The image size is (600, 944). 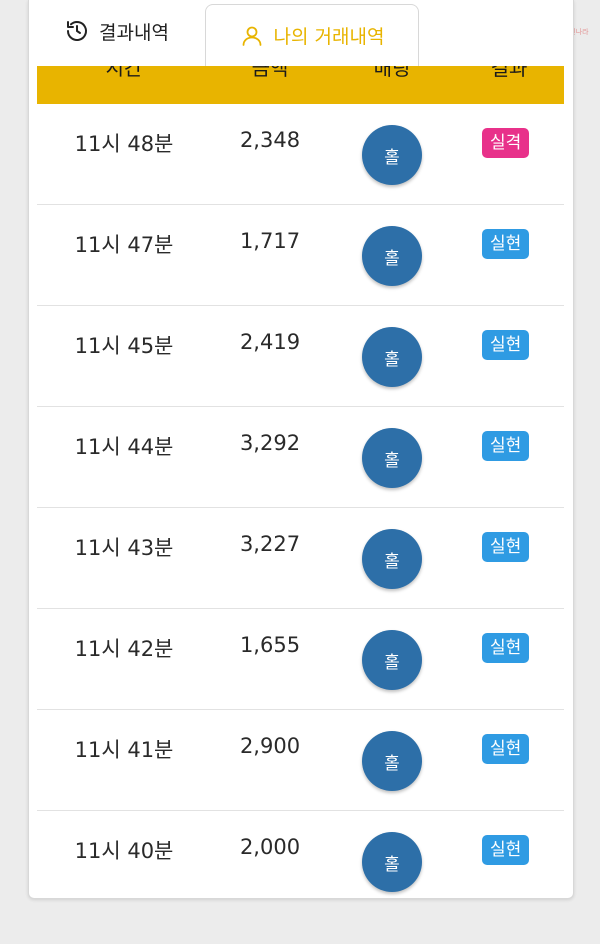 What do you see at coordinates (134, 32) in the screenshot?
I see `tab-results-label: 결과내역` at bounding box center [134, 32].